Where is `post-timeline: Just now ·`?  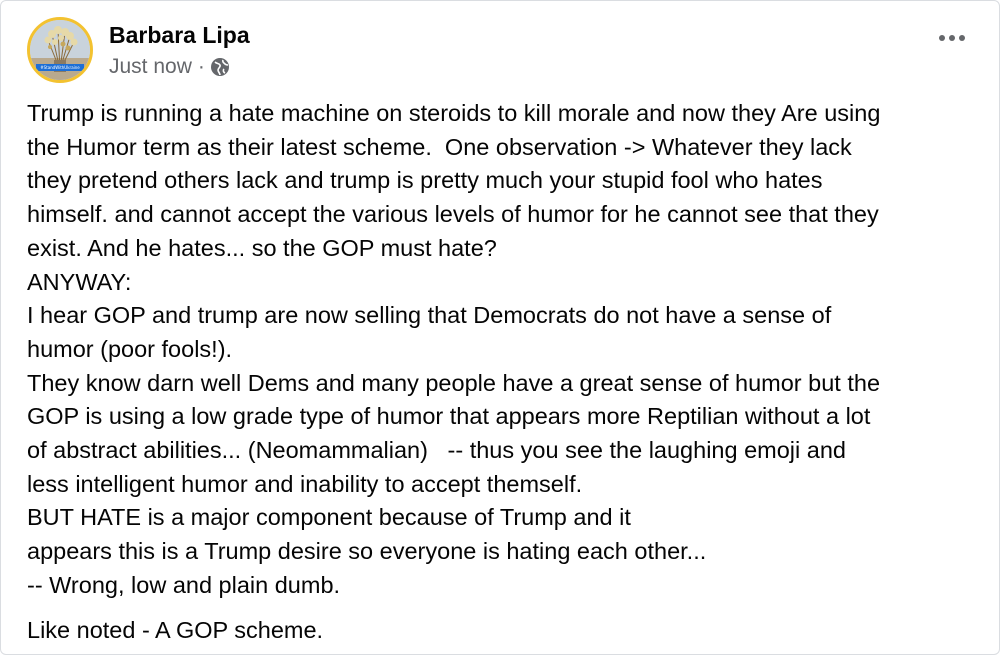 post-timeline: Just now · is located at coordinates (179, 67).